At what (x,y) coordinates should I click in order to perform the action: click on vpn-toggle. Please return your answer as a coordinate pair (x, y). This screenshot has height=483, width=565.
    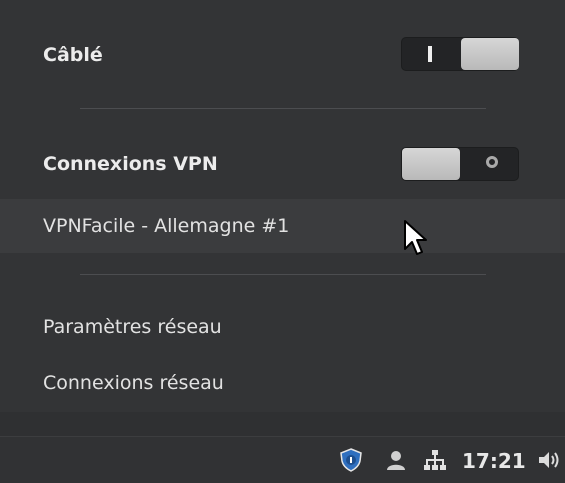
    Looking at the image, I should click on (460, 164).